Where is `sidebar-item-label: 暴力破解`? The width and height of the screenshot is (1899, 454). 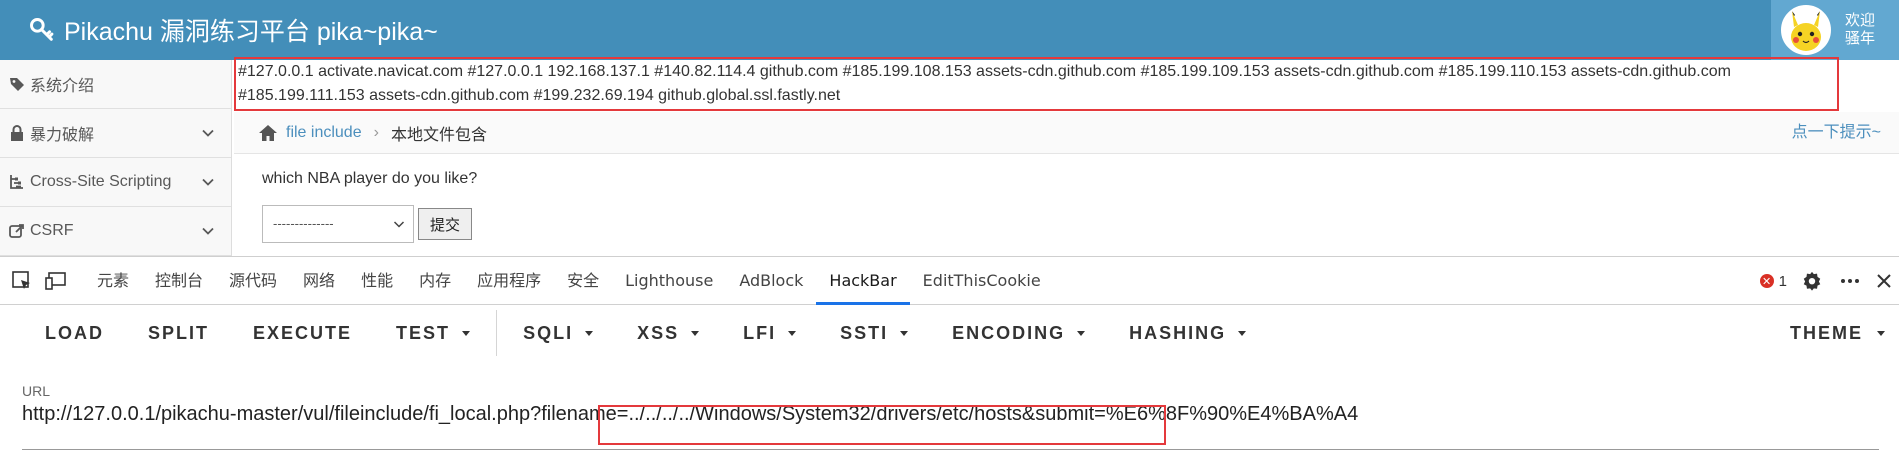
sidebar-item-label: 暴力破解 is located at coordinates (62, 135).